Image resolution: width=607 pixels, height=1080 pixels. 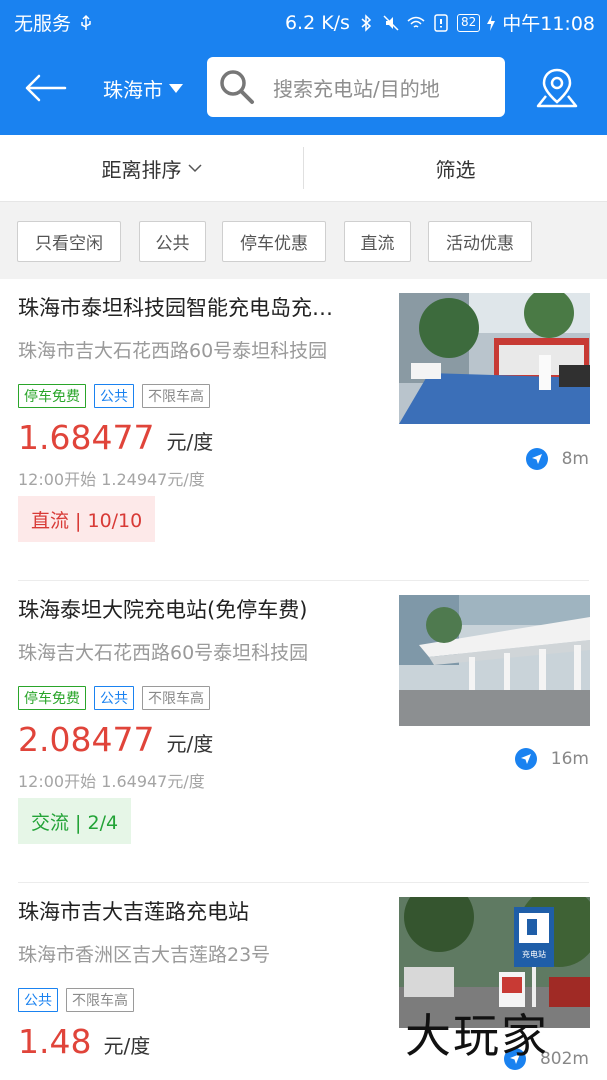 I want to click on network-speed: 6.2 K/s, so click(x=317, y=22).